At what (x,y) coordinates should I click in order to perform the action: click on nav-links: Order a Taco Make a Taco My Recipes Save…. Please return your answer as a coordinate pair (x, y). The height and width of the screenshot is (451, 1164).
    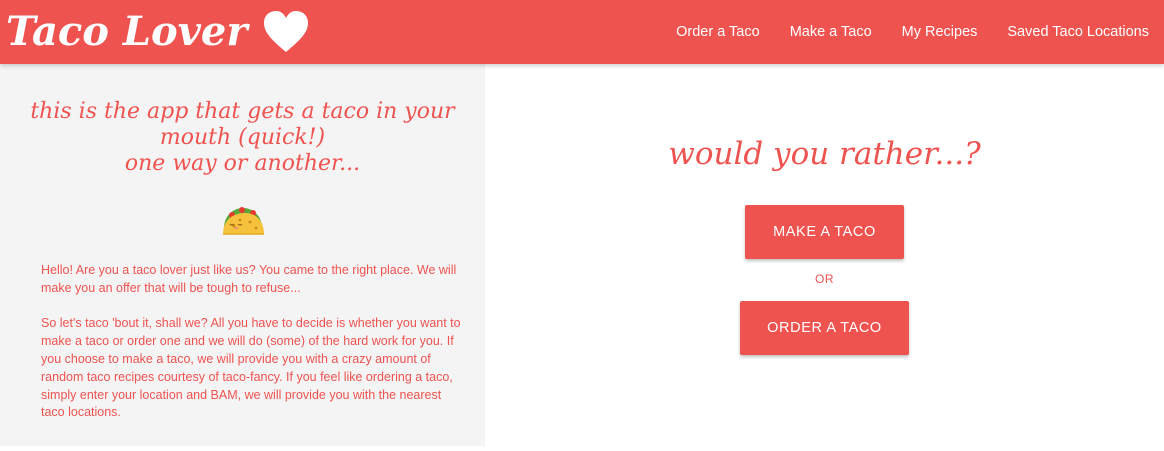
    Looking at the image, I should click on (912, 32).